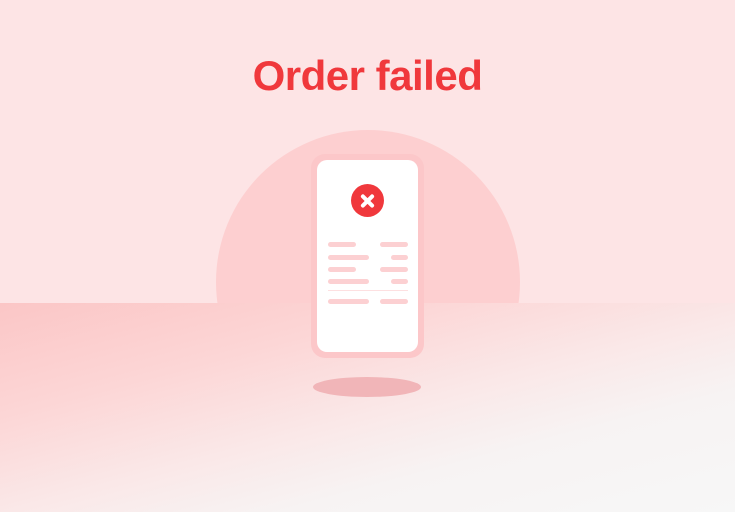  What do you see at coordinates (367, 200) in the screenshot?
I see `close-icon` at bounding box center [367, 200].